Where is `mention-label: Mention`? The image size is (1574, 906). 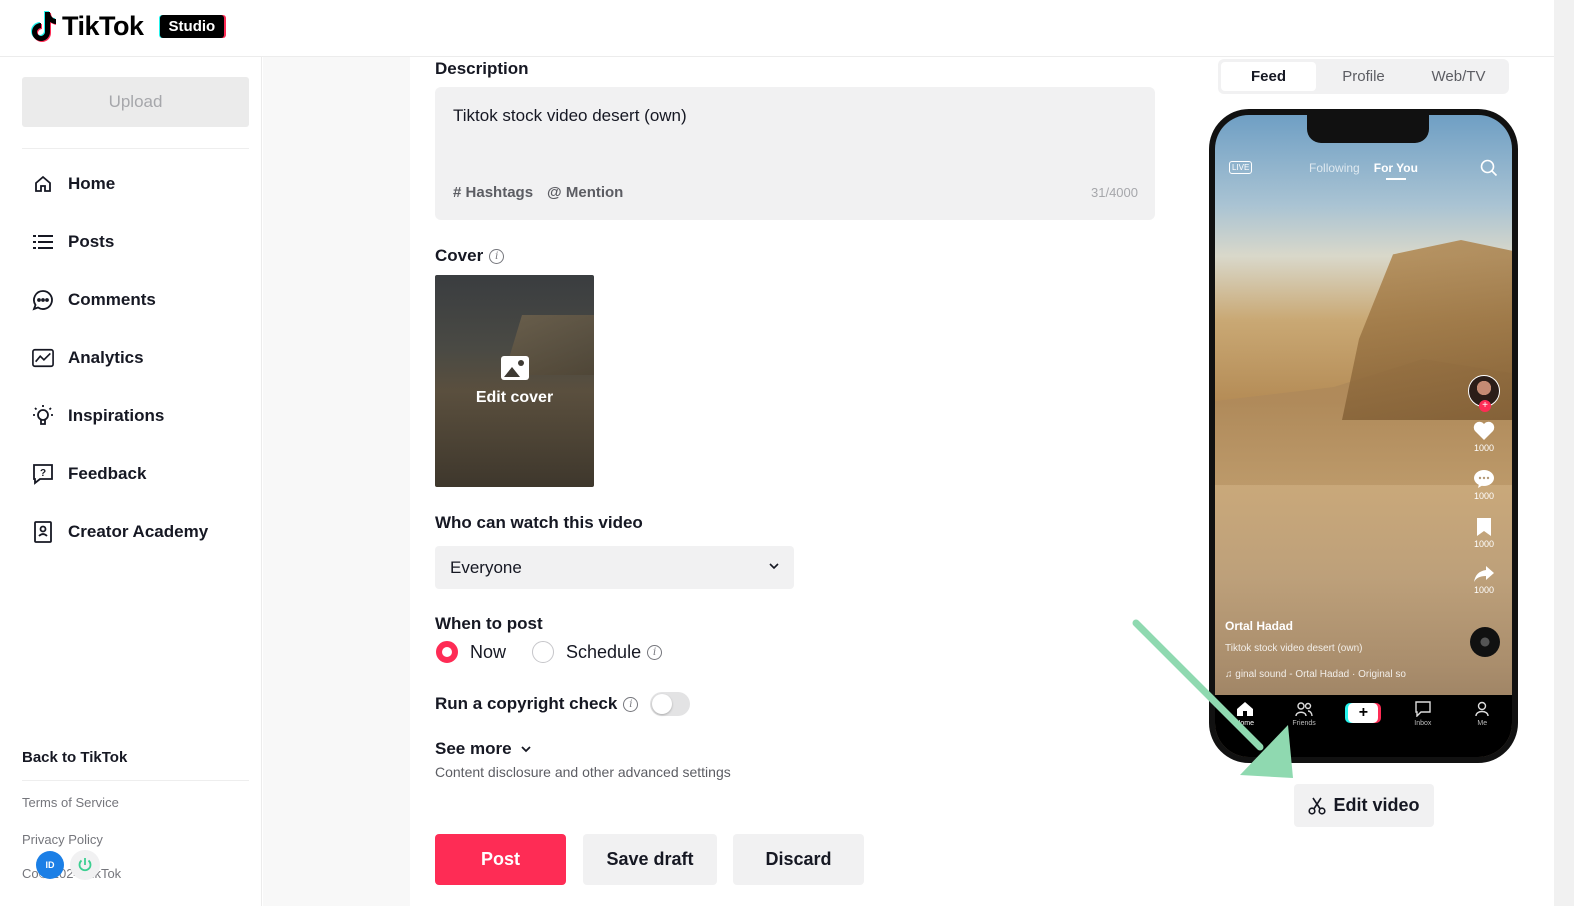
mention-label: Mention is located at coordinates (594, 192).